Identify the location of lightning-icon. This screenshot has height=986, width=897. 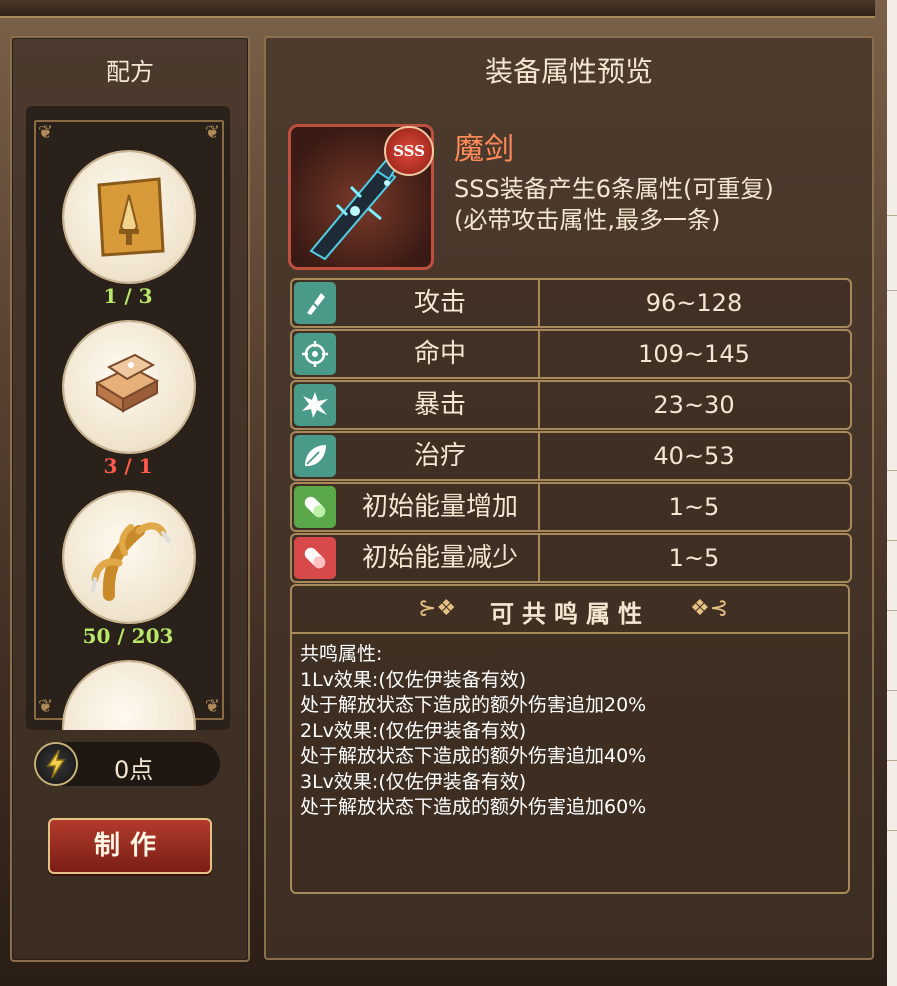
(56, 764).